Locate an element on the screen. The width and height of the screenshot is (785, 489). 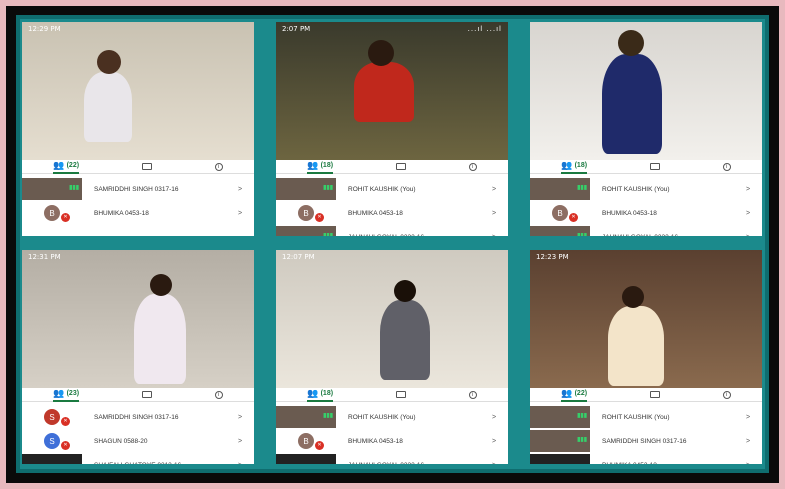
participant-video: 12:31 PM is located at coordinates (138, 319).